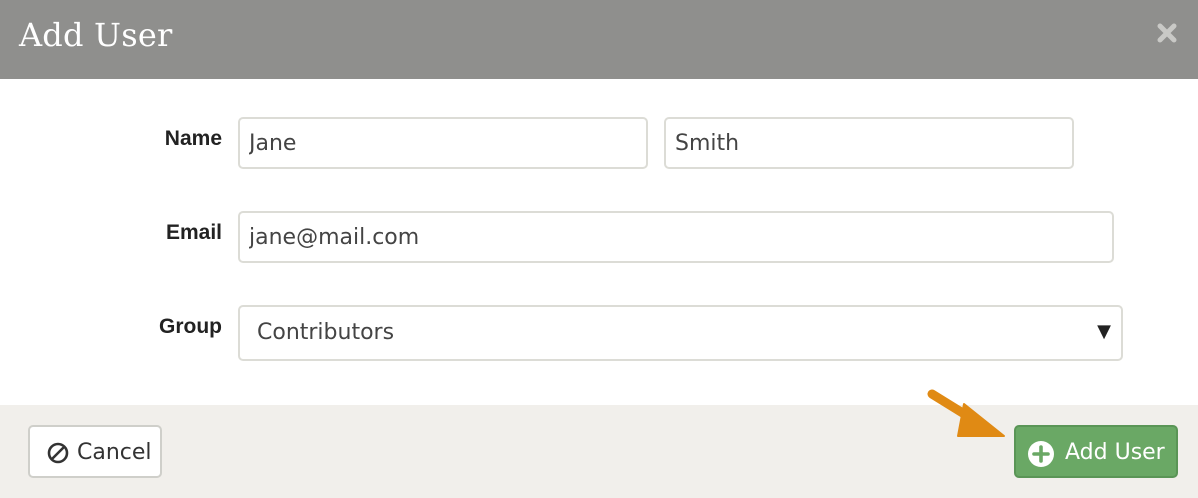 The height and width of the screenshot is (498, 1198). Describe the element at coordinates (58, 453) in the screenshot. I see `ban-icon` at that location.